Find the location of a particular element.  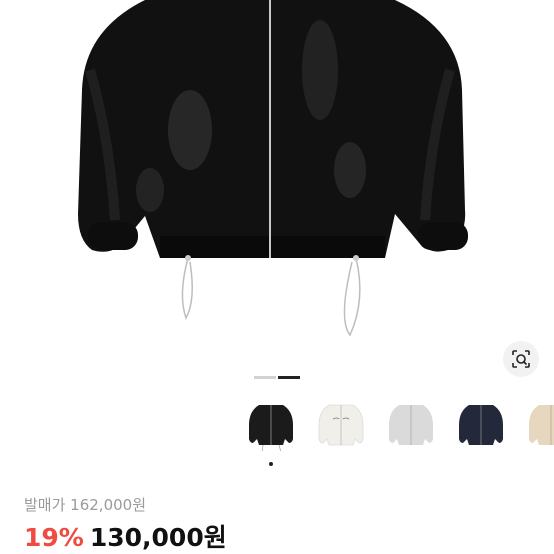

price-row: 19% 130,000원 is located at coordinates (125, 536).